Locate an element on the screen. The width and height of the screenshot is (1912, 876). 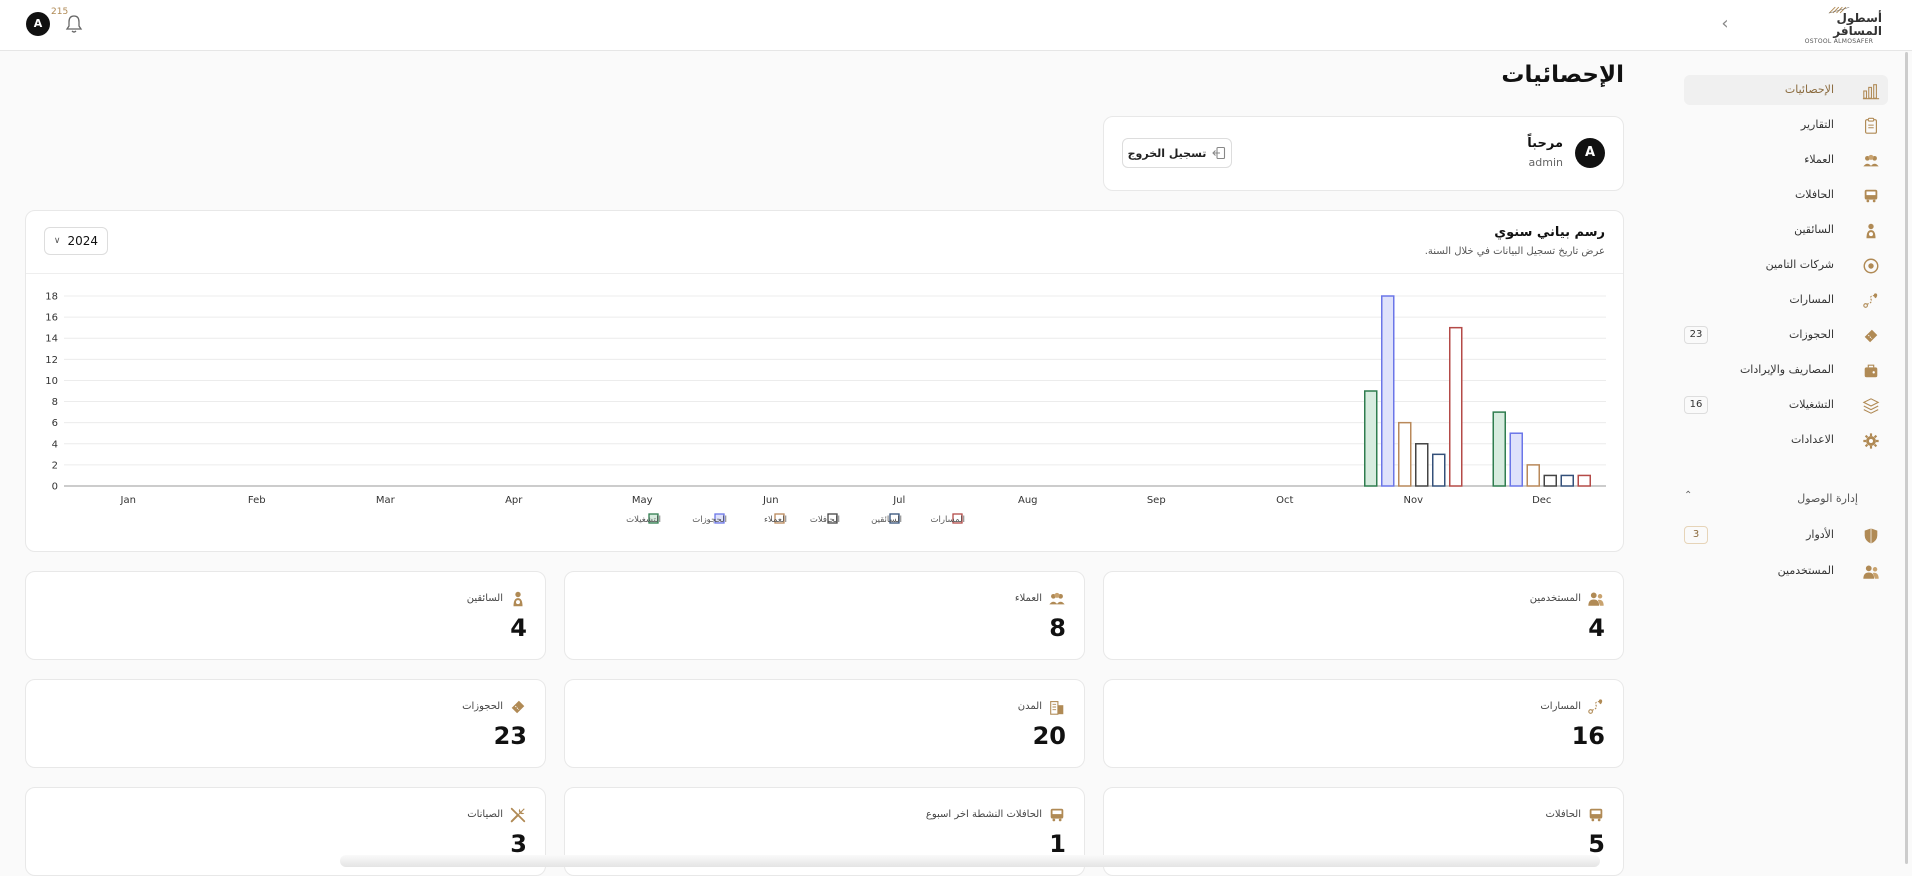
y-tick-label: 10 is located at coordinates (51, 381).